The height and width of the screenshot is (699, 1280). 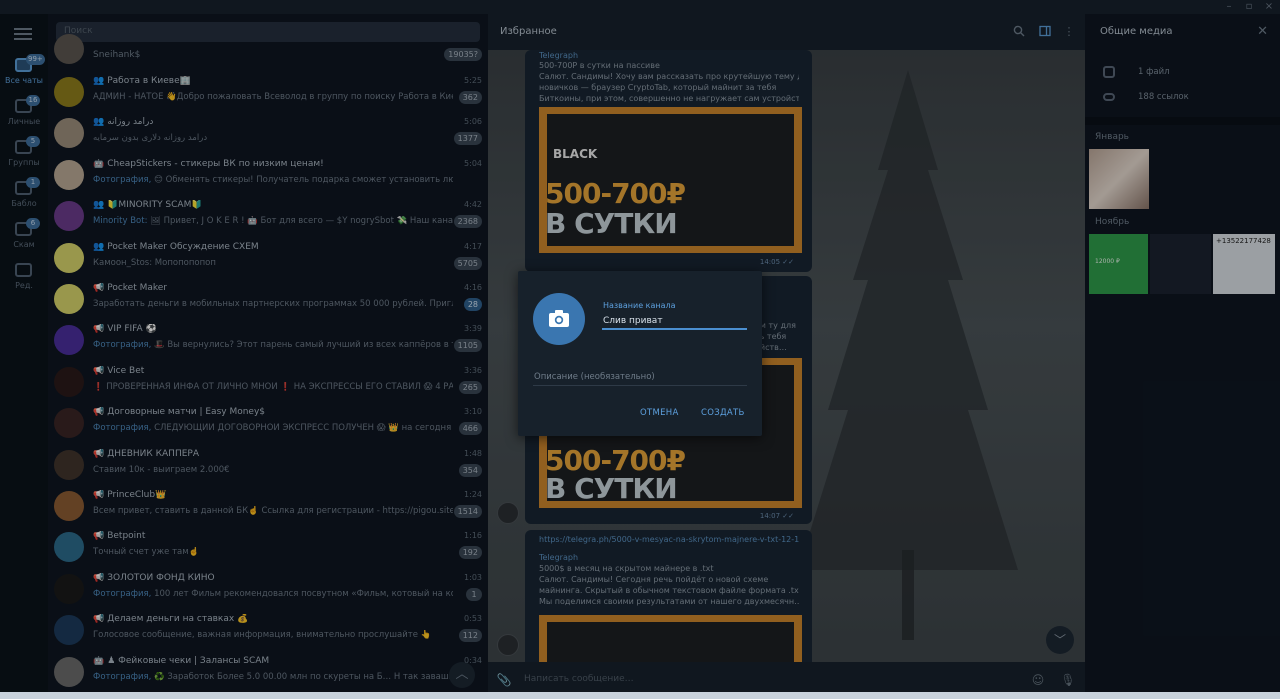 What do you see at coordinates (771, 336) in the screenshot?
I see `message-line: ть тебя` at bounding box center [771, 336].